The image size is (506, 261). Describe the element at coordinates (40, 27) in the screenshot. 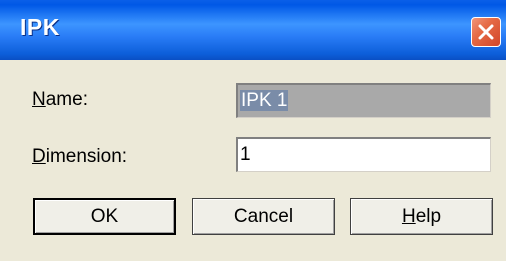

I see `window-title: IPK` at that location.